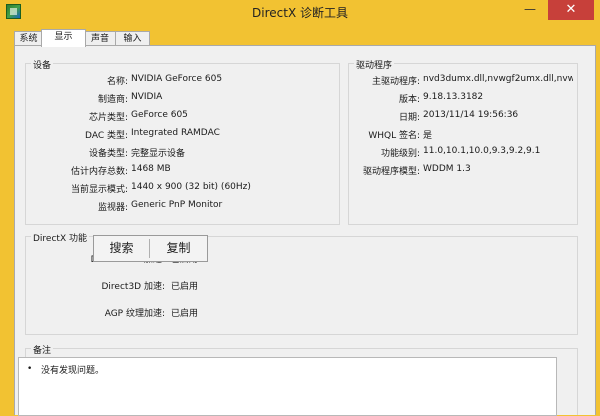  Describe the element at coordinates (471, 115) in the screenshot. I see `driver-date-value: 2013/11/14 19:56:36` at that location.